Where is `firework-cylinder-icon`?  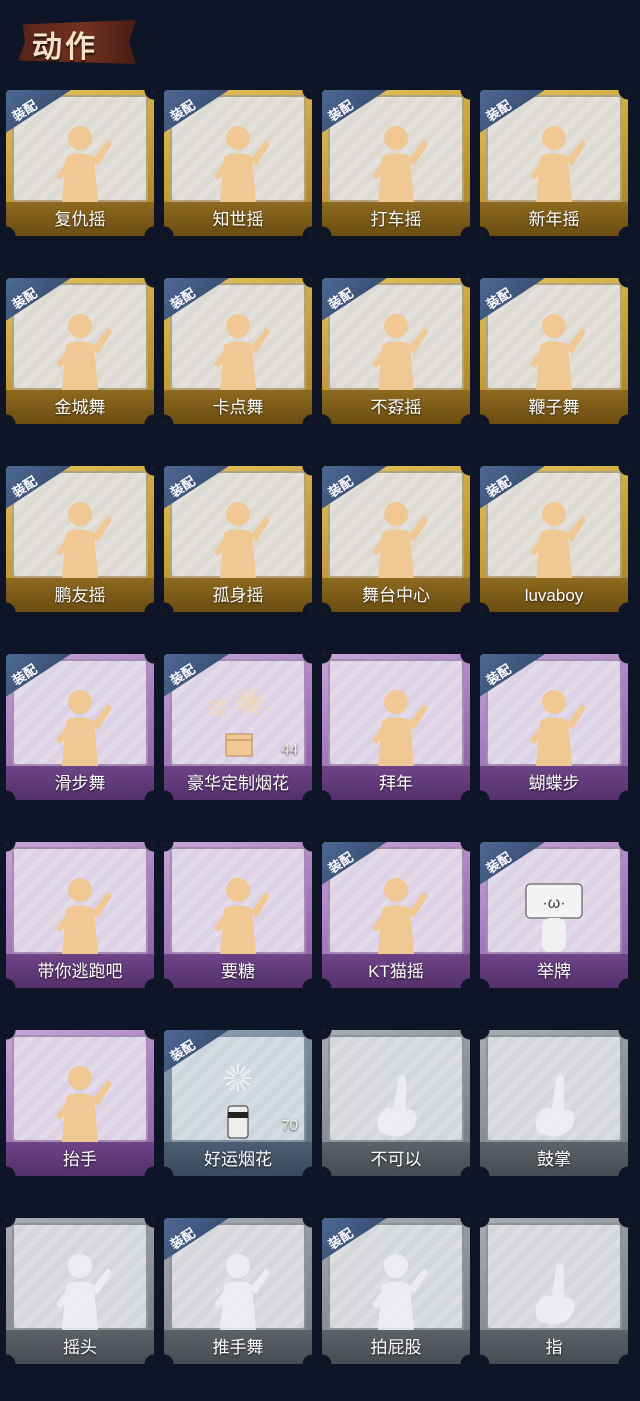
firework-cylinder-icon is located at coordinates (238, 1103).